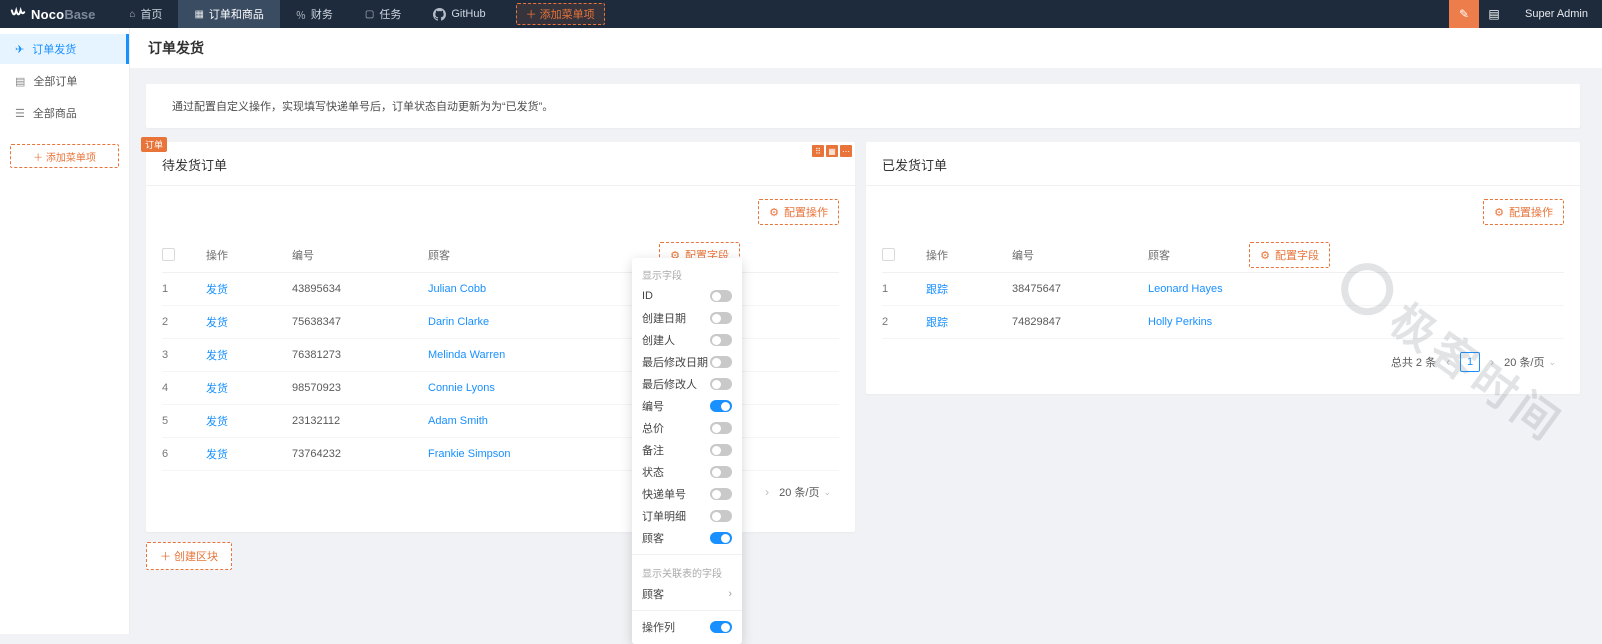 Image resolution: width=1602 pixels, height=644 pixels. What do you see at coordinates (18, 11) in the screenshot?
I see `nocobase-logo-icon` at bounding box center [18, 11].